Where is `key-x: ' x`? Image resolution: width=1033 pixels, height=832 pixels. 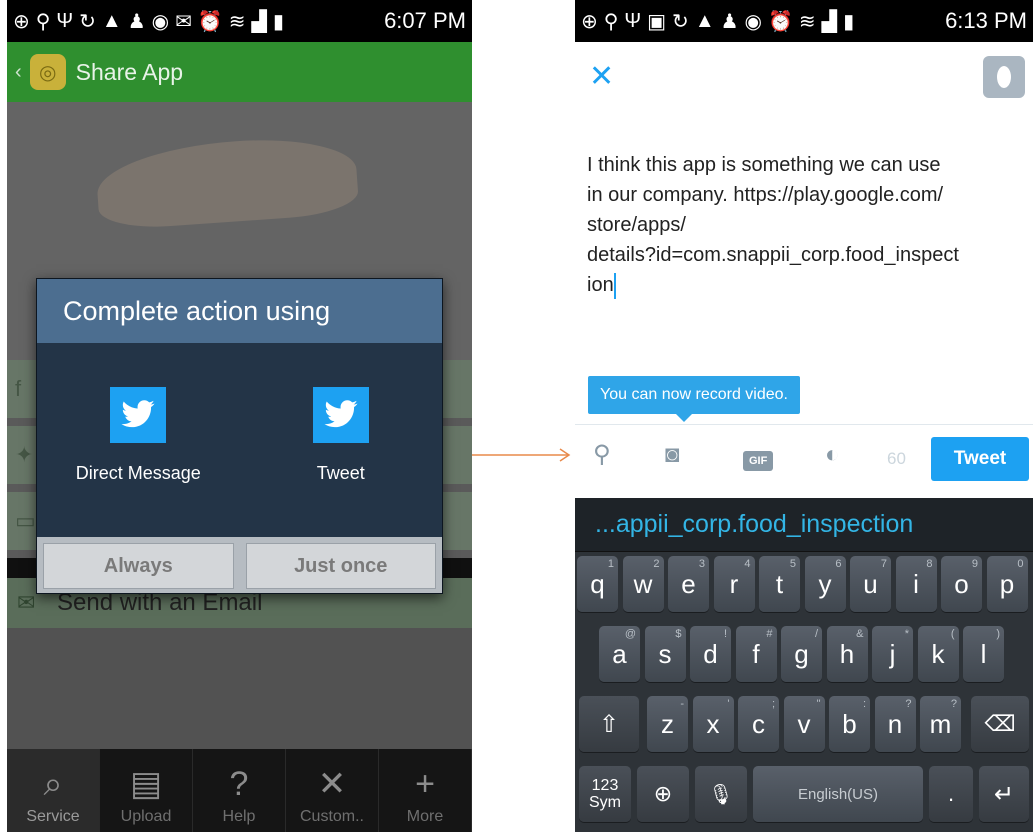 key-x: ' x is located at coordinates (713, 724).